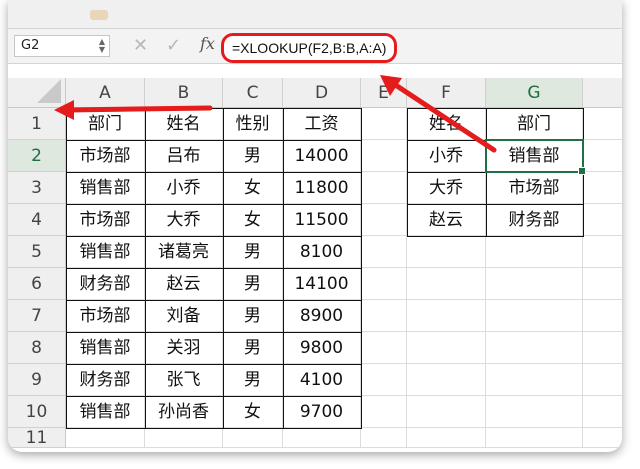  Describe the element at coordinates (384, 156) in the screenshot. I see `cell-e2` at that location.